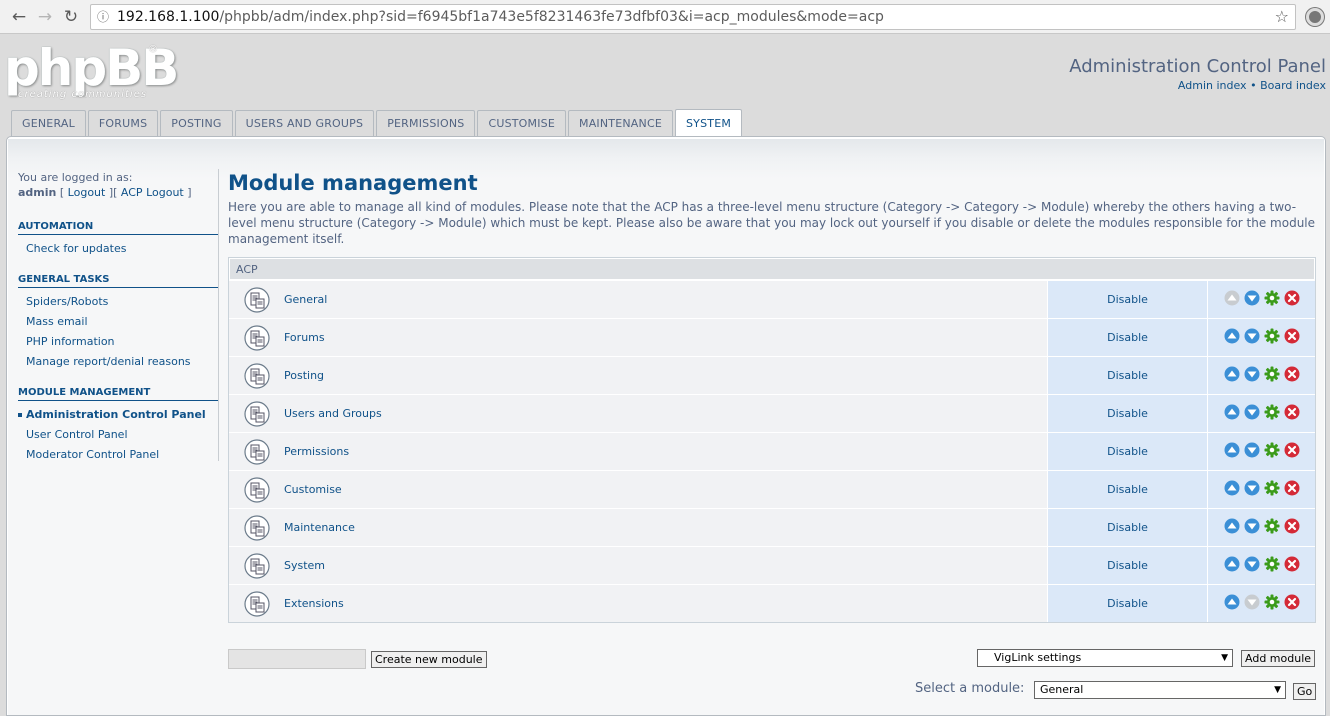  I want to click on tab-customise: CUSTOMISE, so click(521, 123).